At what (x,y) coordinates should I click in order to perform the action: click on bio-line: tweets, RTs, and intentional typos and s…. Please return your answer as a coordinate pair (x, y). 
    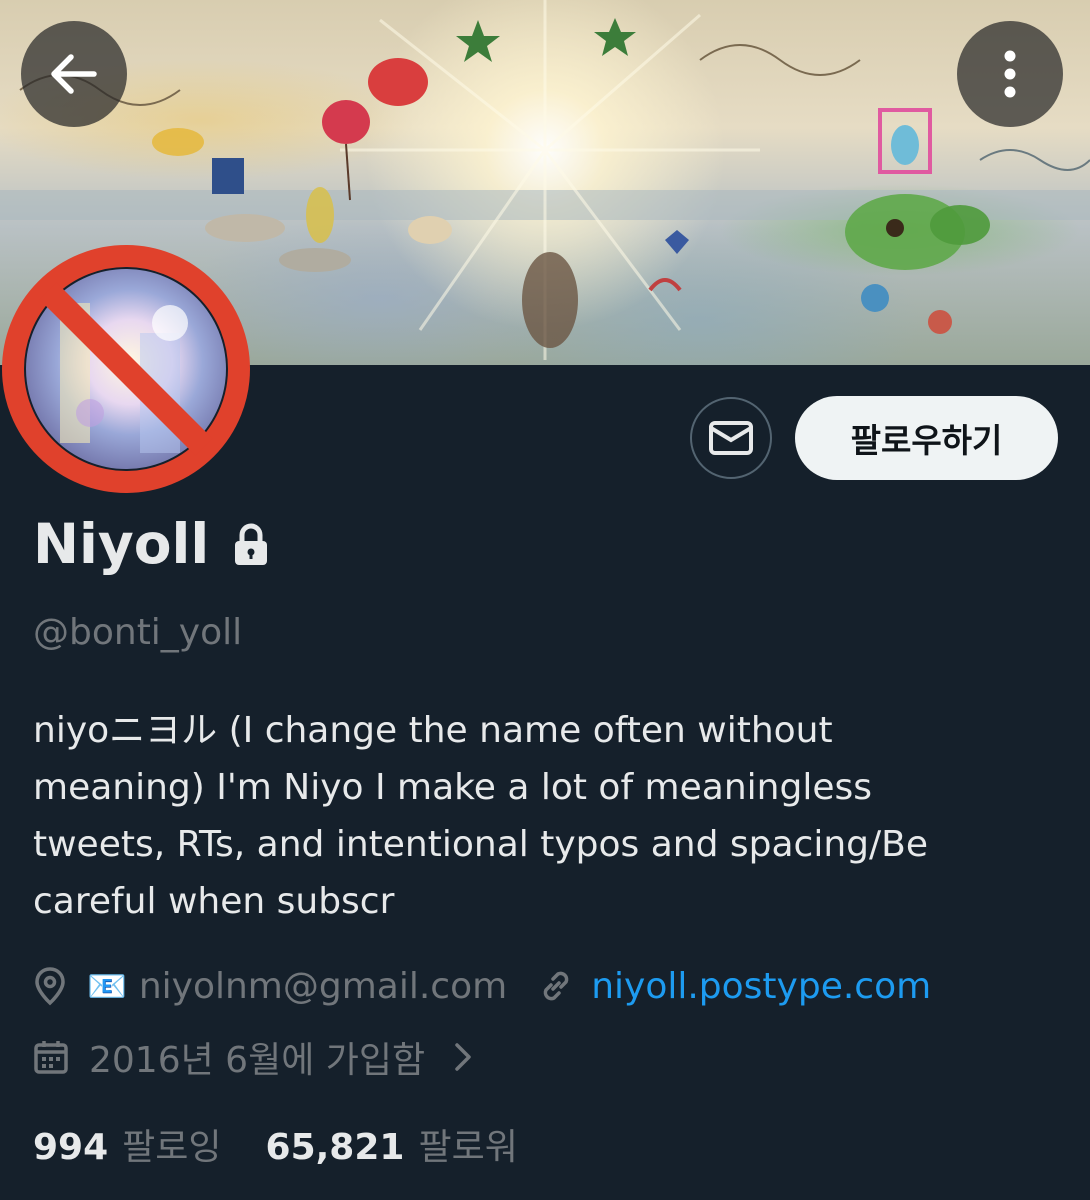
    Looking at the image, I should click on (480, 844).